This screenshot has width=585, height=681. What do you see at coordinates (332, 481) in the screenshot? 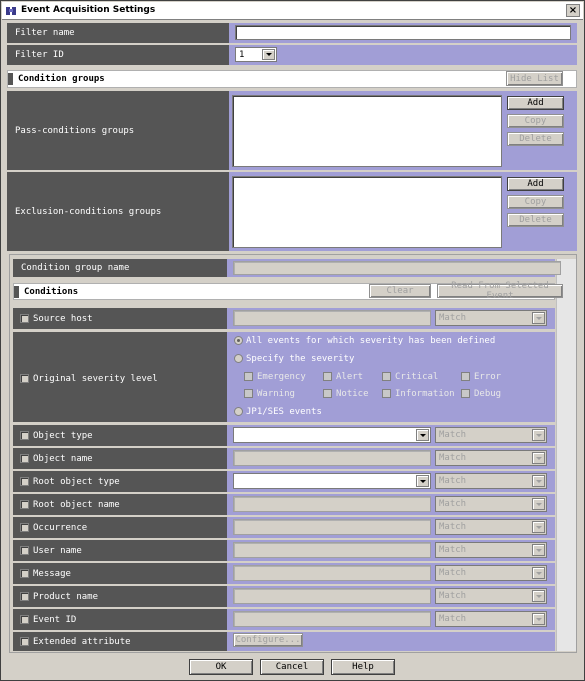
I see `root-object-type-select` at bounding box center [332, 481].